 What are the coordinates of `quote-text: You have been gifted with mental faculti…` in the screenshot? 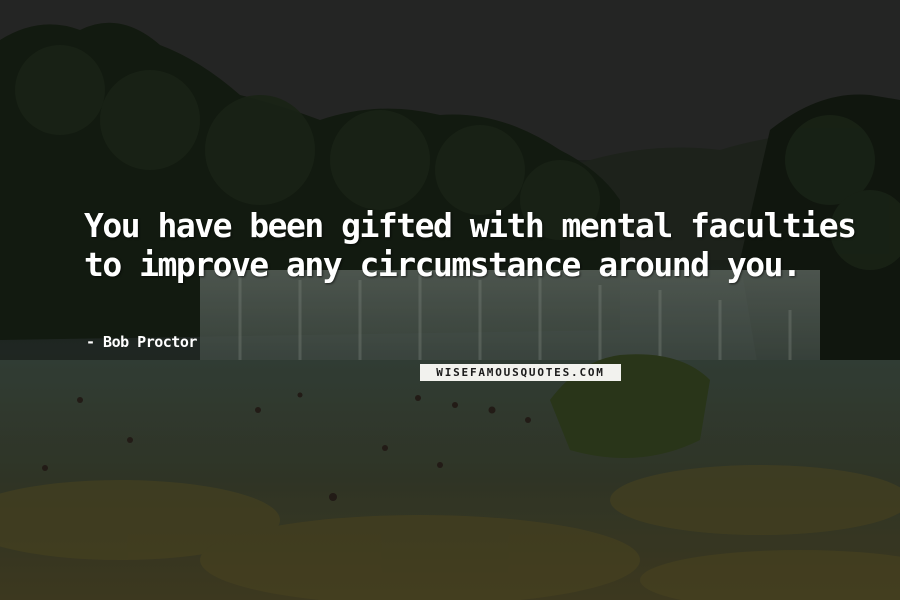 It's located at (474, 245).